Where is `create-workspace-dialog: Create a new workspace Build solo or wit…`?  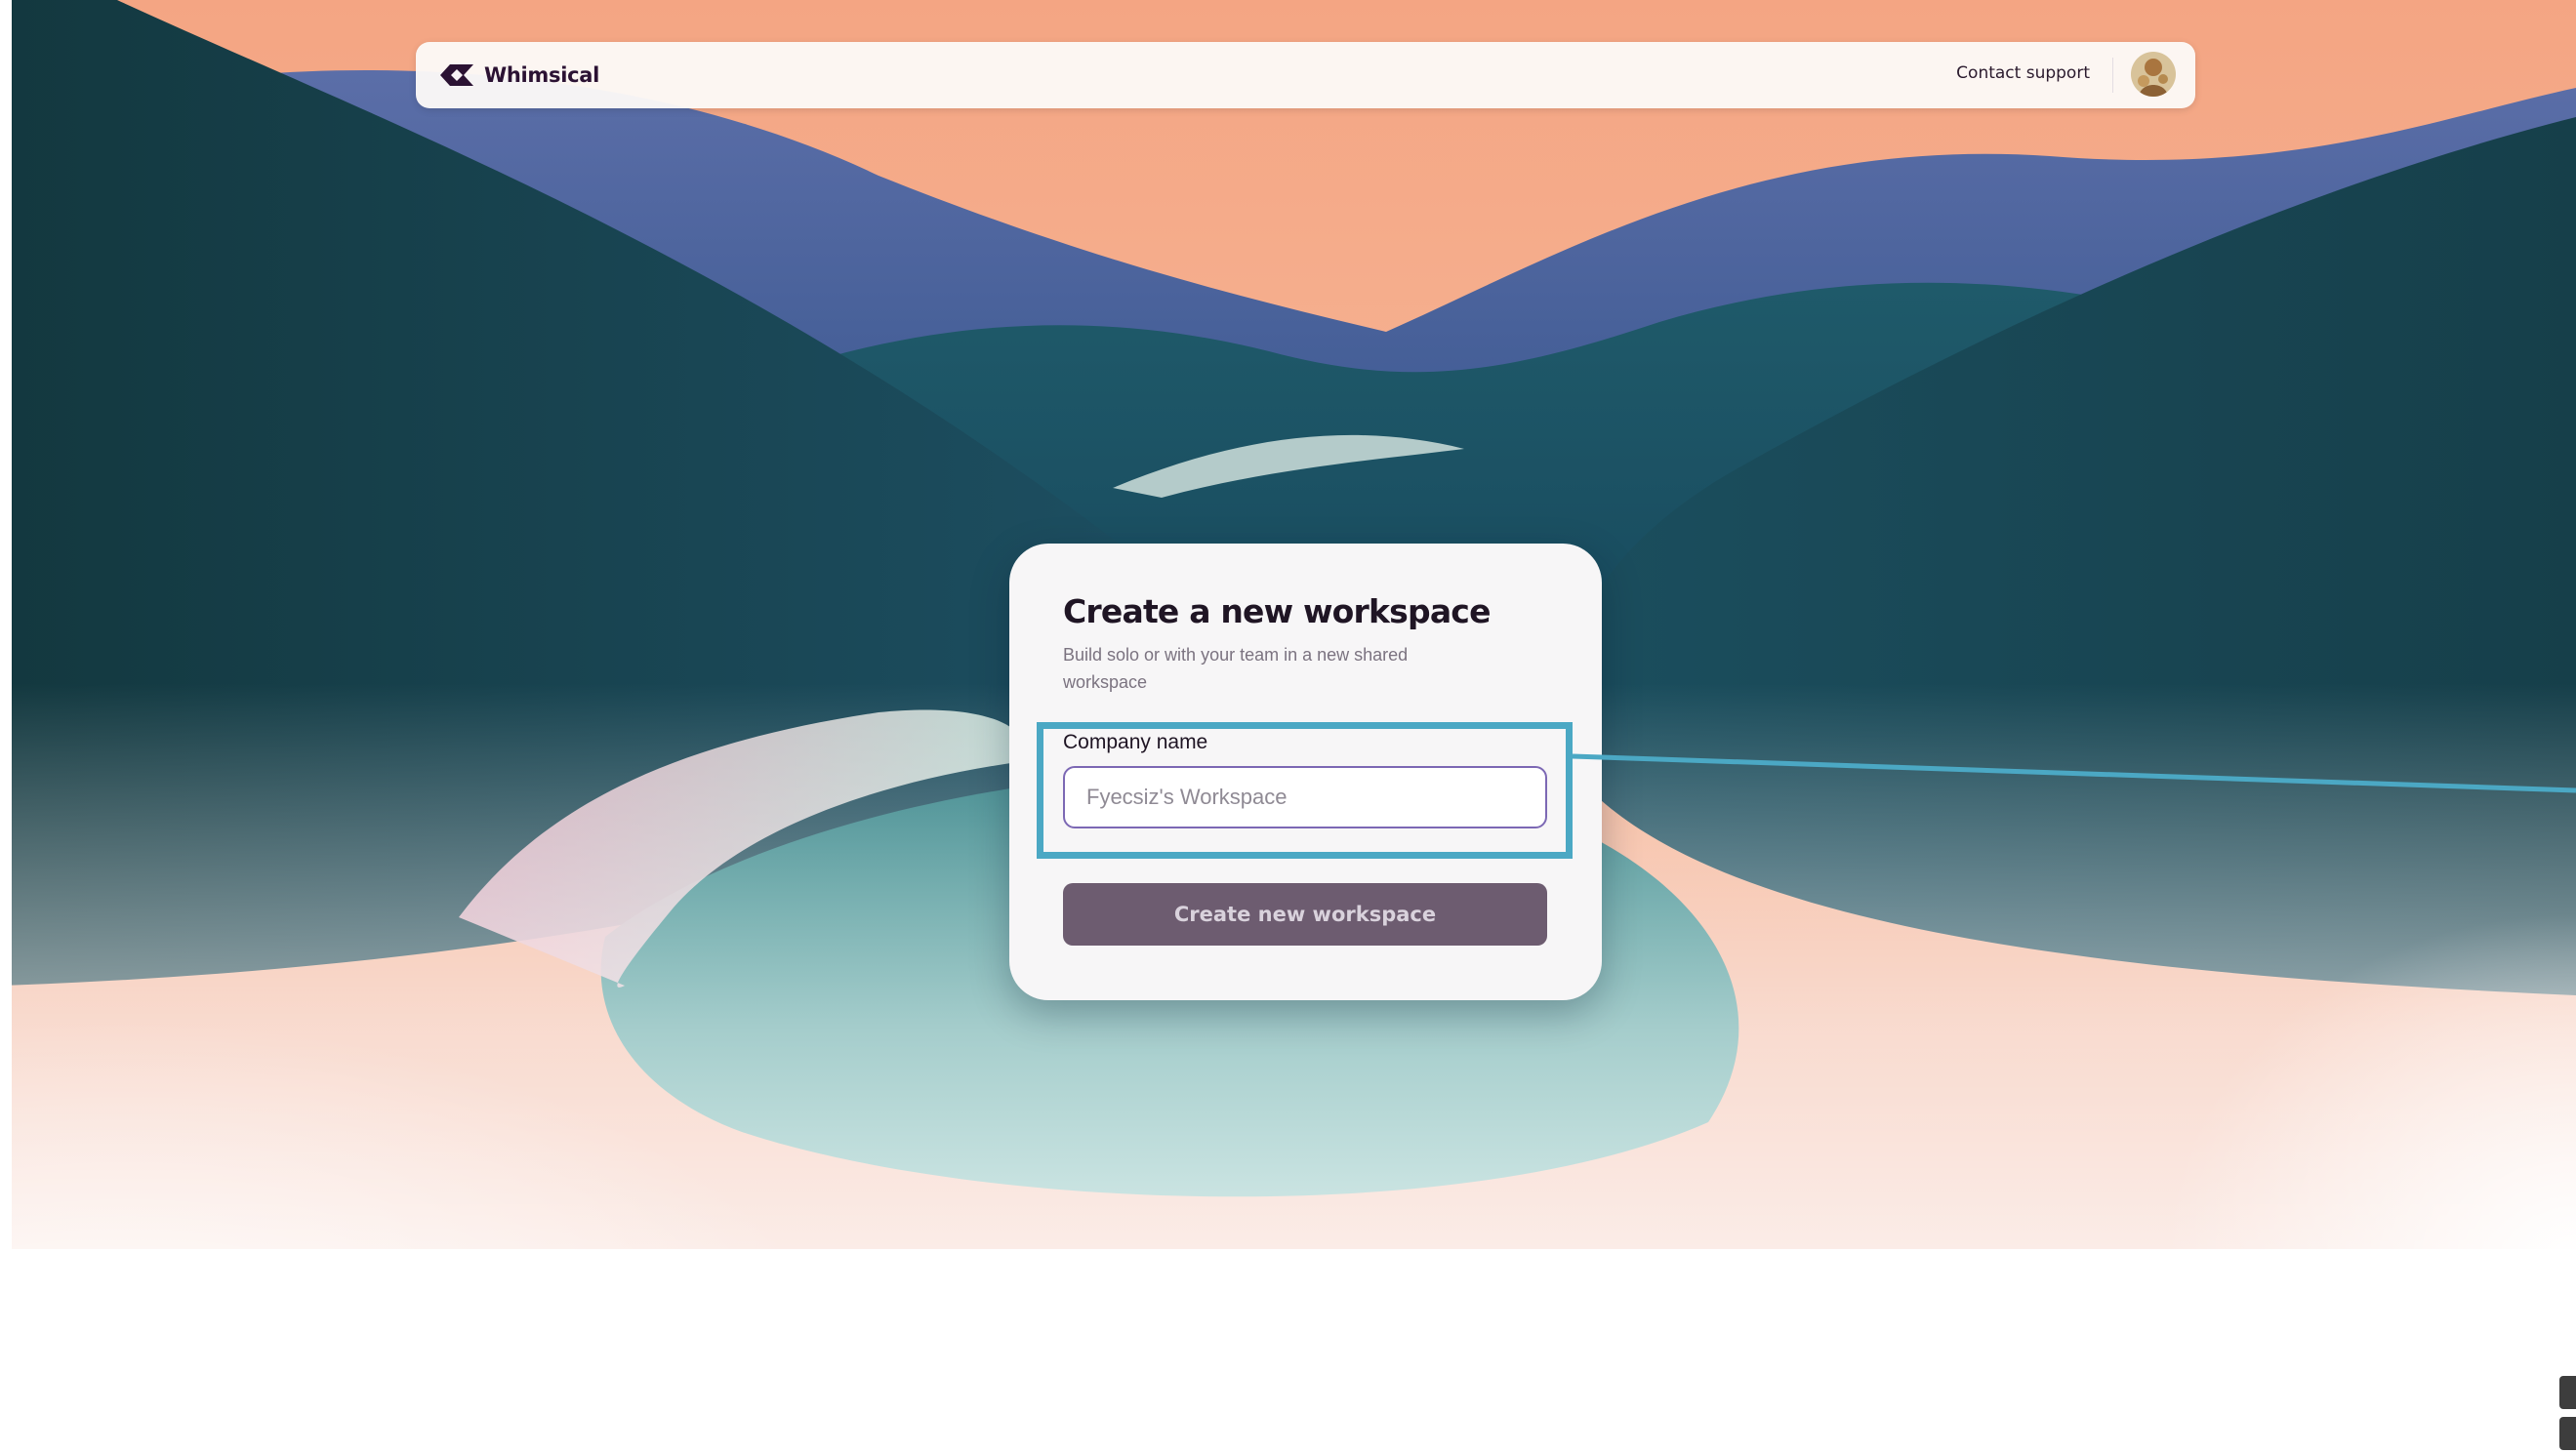 create-workspace-dialog: Create a new workspace Build solo or wit… is located at coordinates (1305, 772).